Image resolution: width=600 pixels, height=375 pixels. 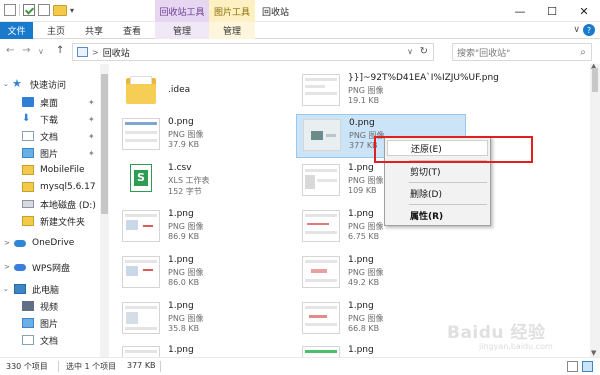 What do you see at coordinates (29, 10) in the screenshot?
I see `properties-icon` at bounding box center [29, 10].